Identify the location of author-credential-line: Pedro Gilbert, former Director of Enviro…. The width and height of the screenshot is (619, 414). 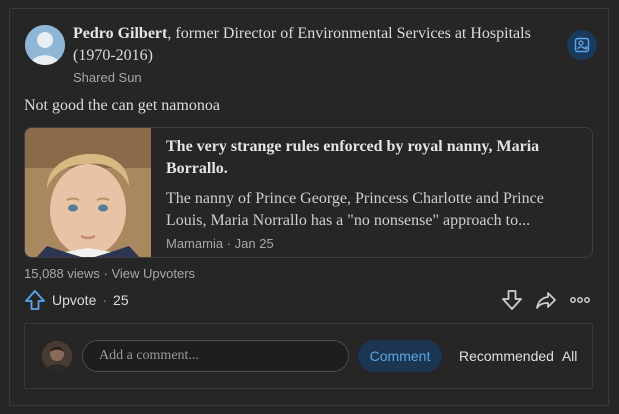
(308, 45).